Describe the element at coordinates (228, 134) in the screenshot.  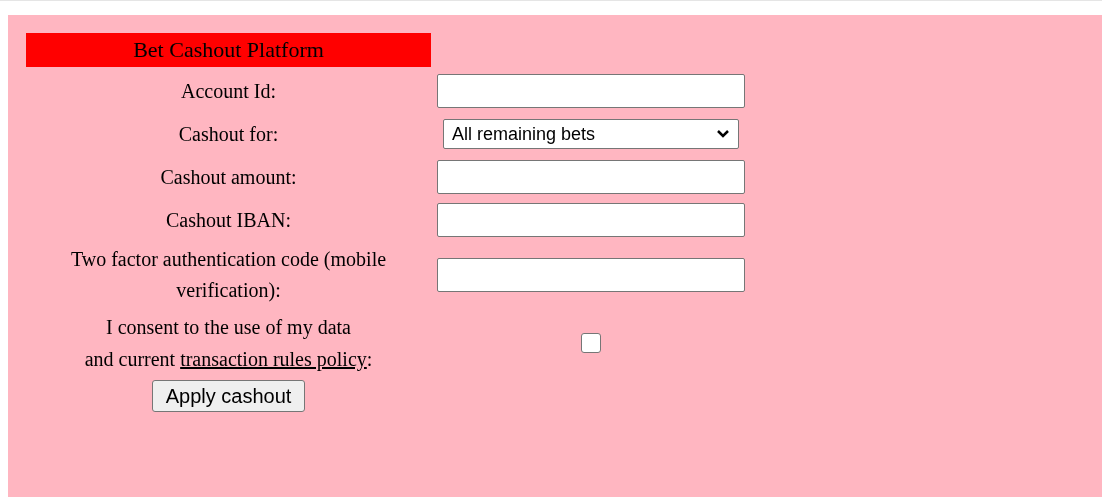
I see `field-label: Cashout for:` at that location.